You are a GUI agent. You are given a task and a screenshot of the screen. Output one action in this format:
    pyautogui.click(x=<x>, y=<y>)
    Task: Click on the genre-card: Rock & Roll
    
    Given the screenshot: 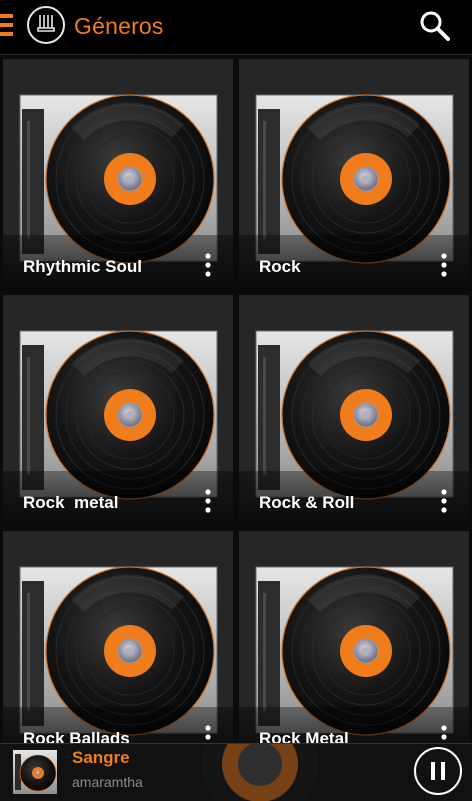 What is the action you would take?
    pyautogui.click(x=354, y=410)
    